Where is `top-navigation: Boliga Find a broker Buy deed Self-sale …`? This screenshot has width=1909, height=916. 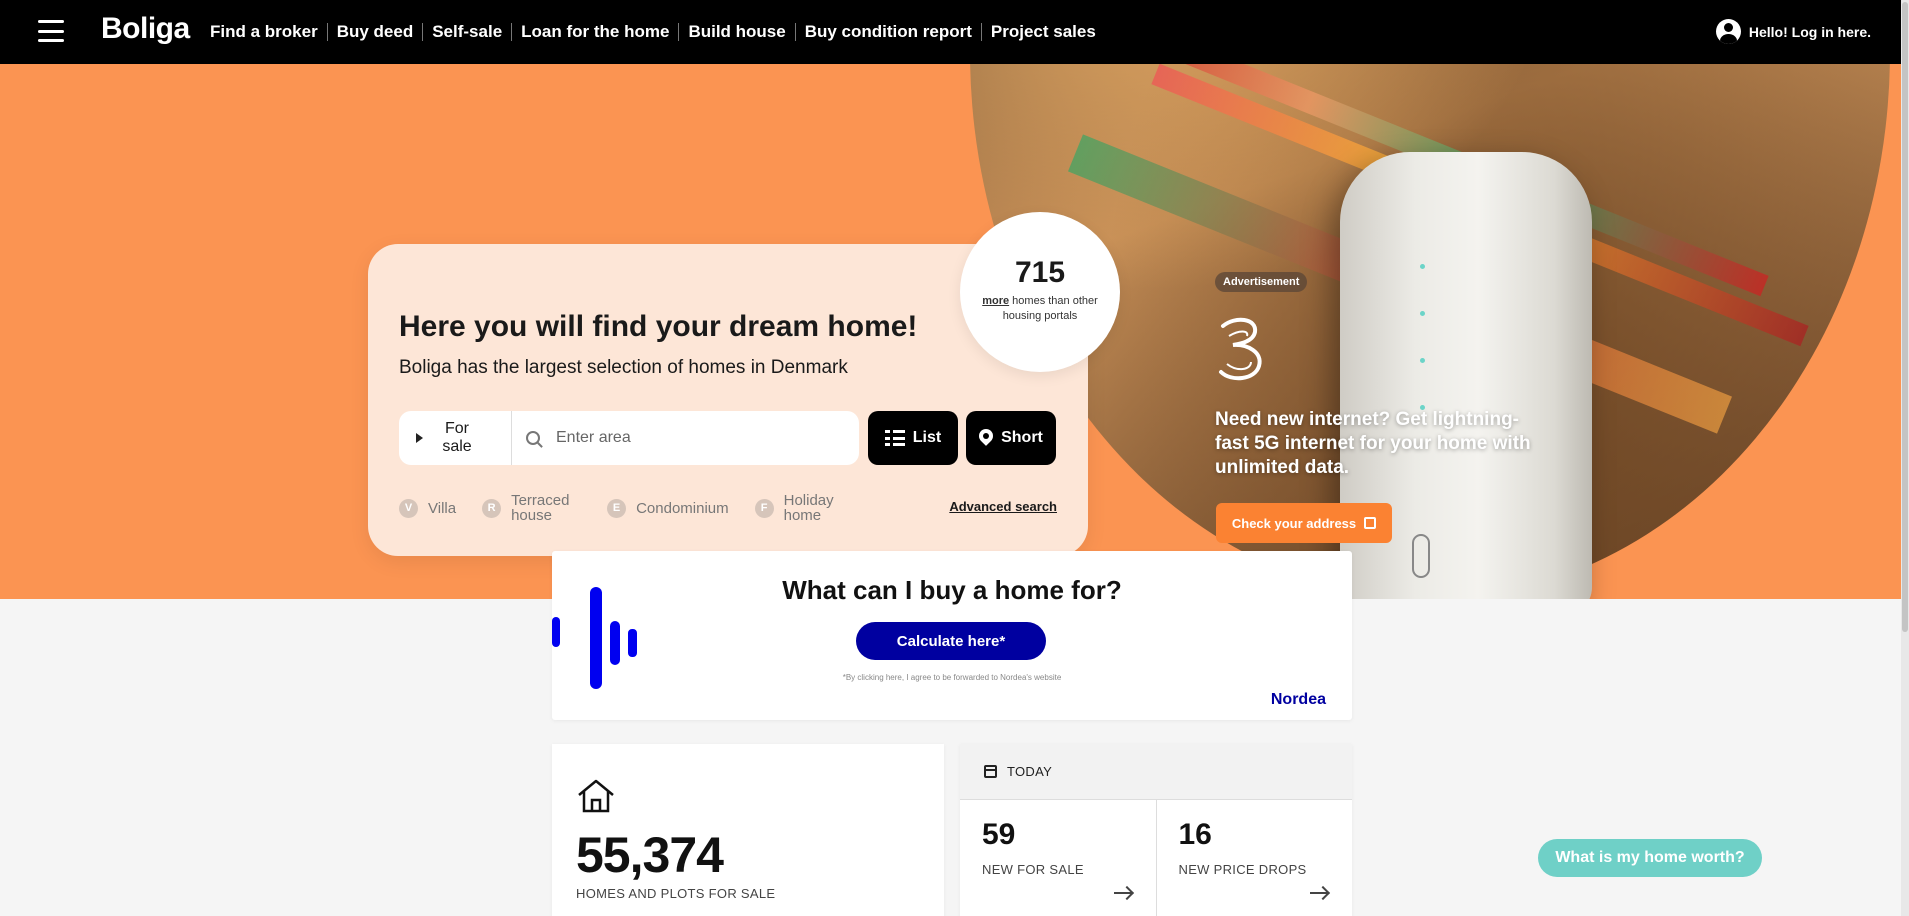 top-navigation: Boliga Find a broker Buy deed Self-sale … is located at coordinates (954, 32).